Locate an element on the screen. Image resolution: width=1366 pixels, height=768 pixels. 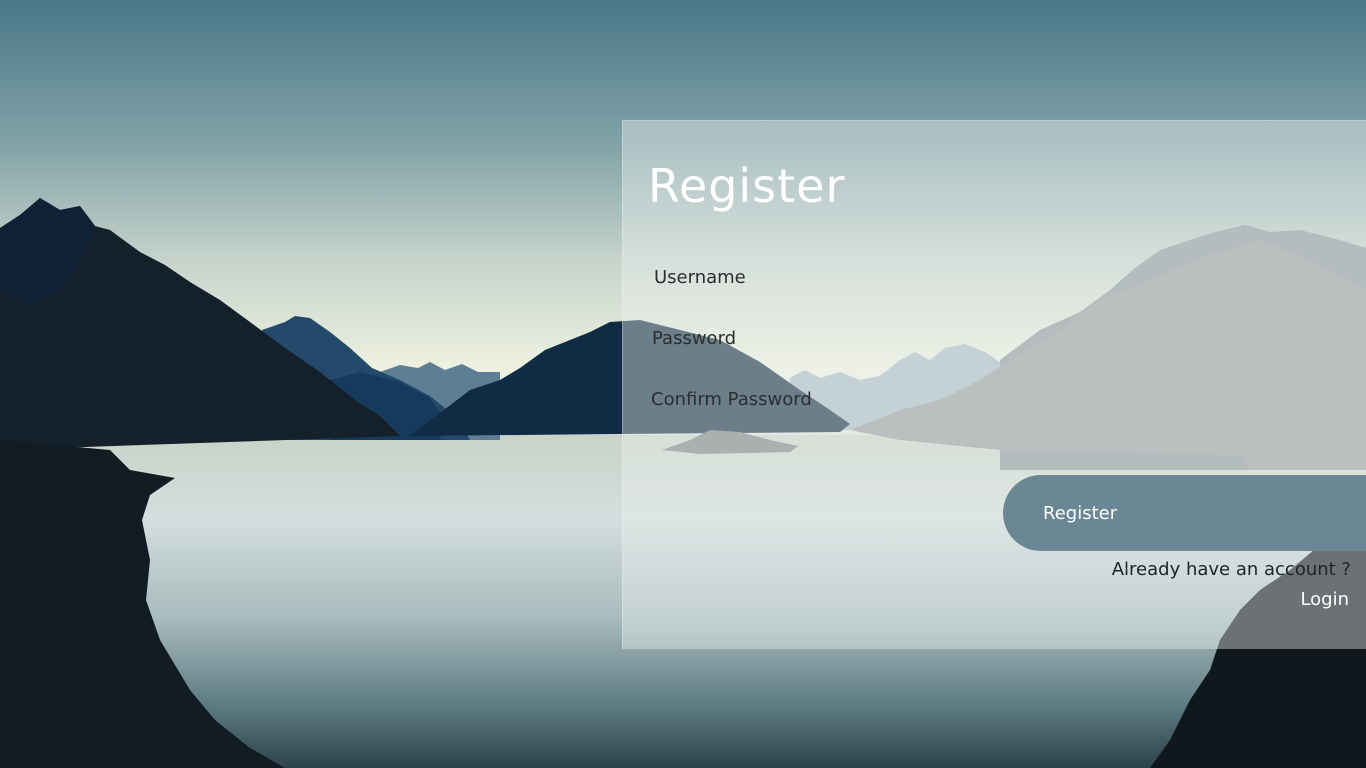
confirm-password-input is located at coordinates (839, 399).